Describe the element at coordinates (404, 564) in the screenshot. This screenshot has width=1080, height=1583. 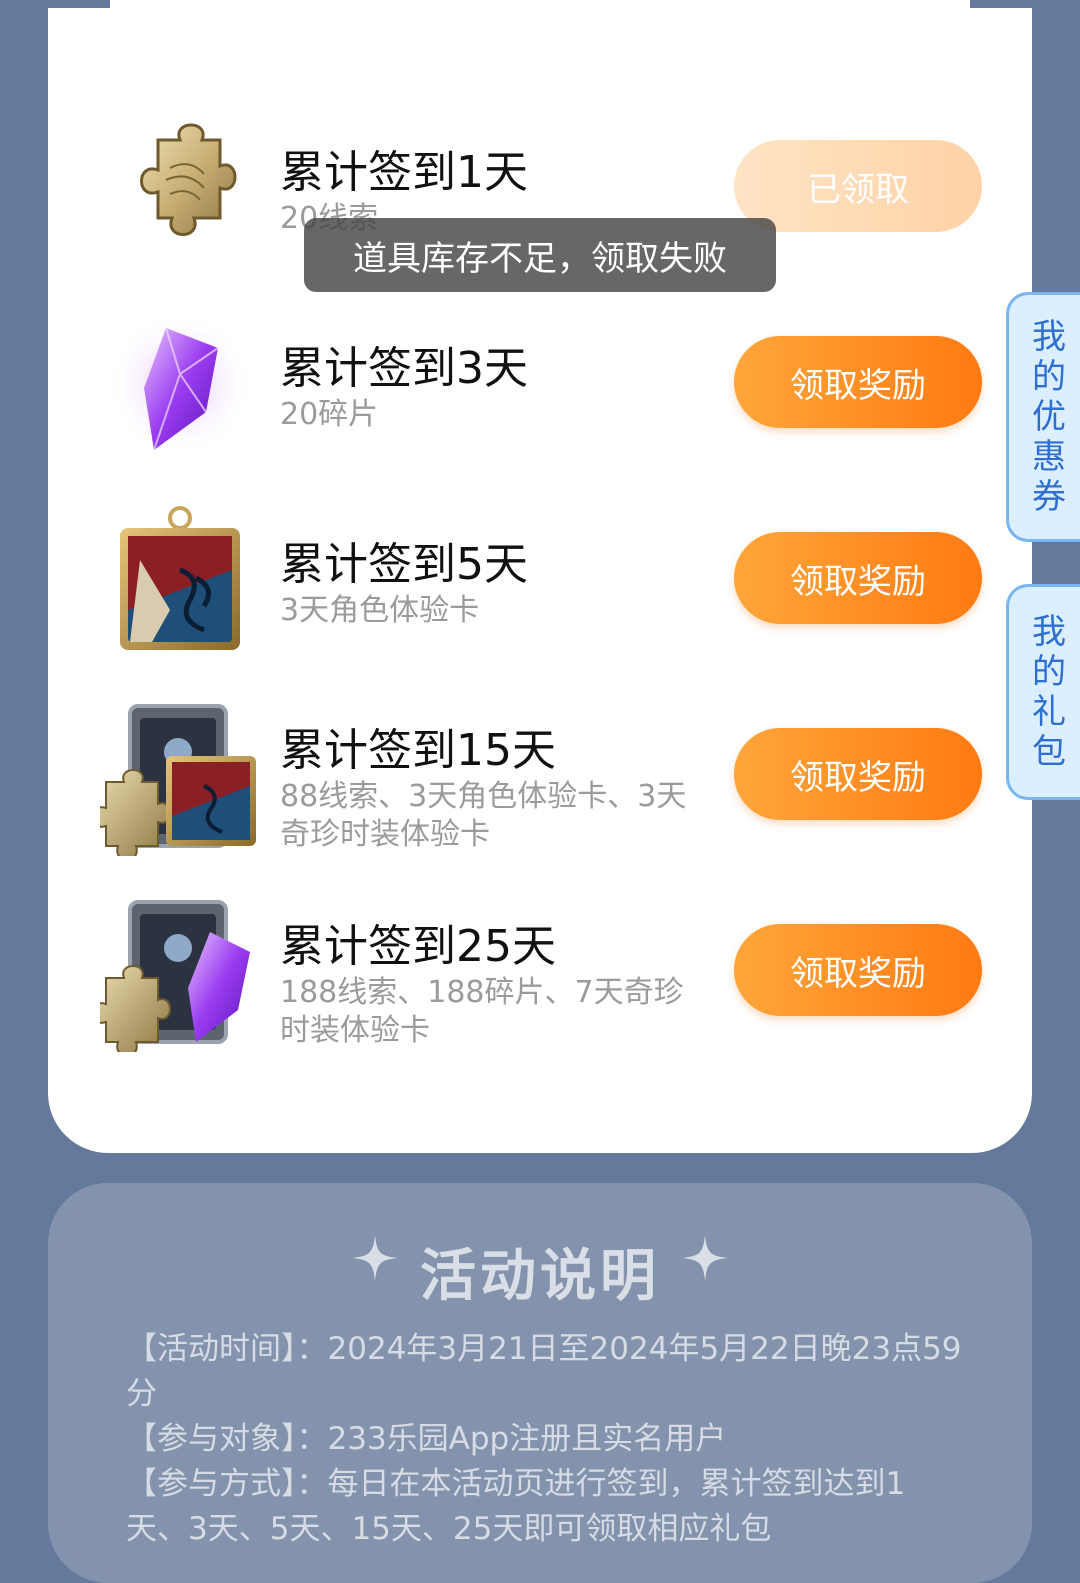
I see `reward-title: 累计签到5天` at that location.